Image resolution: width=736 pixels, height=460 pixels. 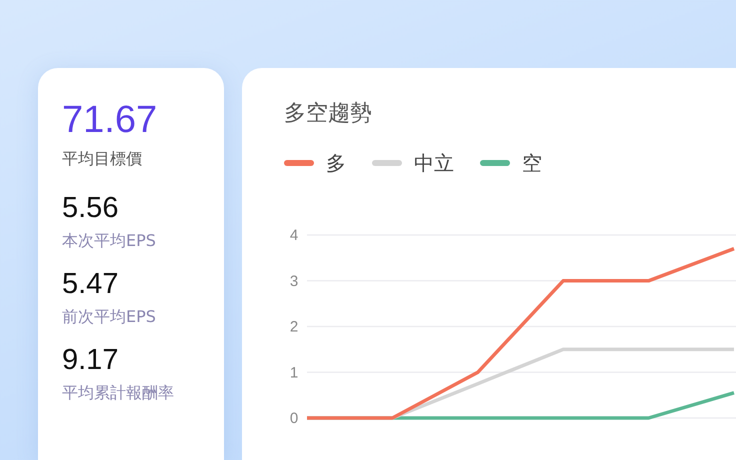 I want to click on axis-tick-label: 4, so click(x=294, y=235).